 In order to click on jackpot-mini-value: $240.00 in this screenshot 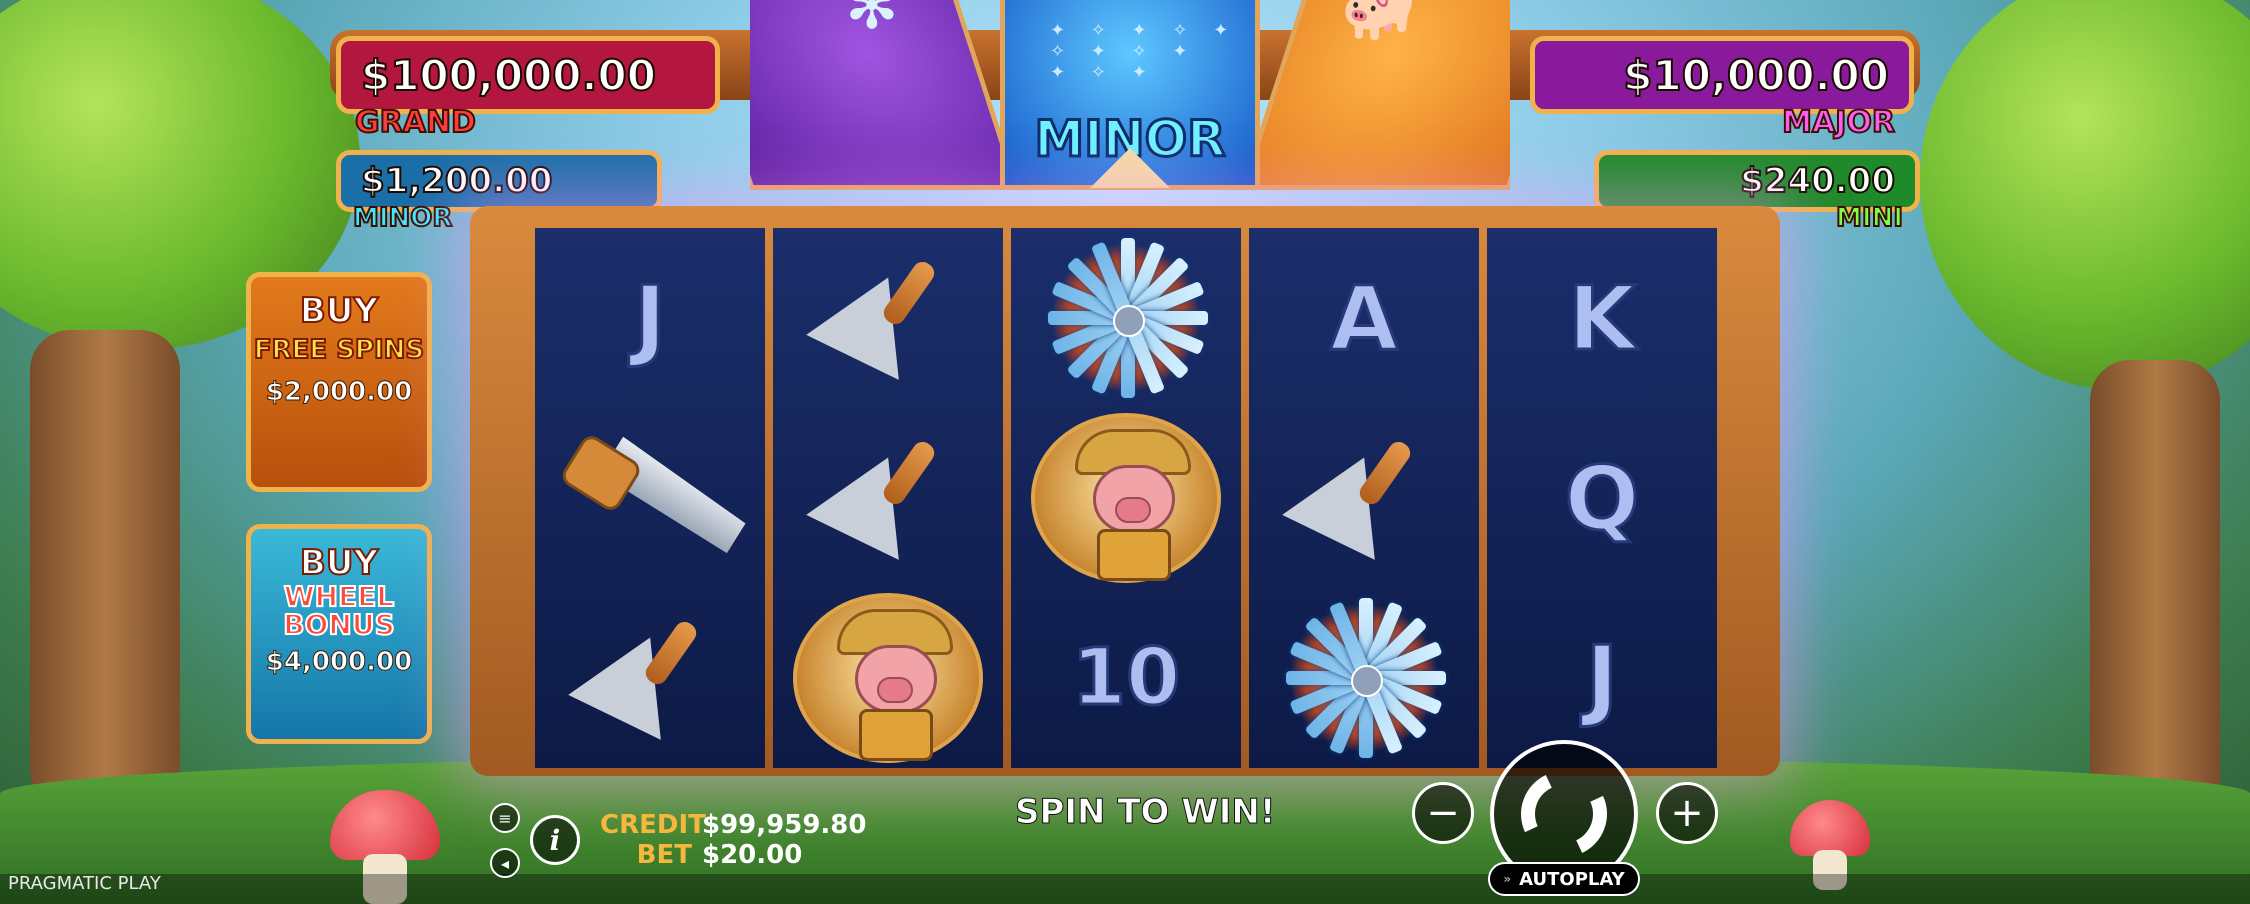, I will do `click(1817, 181)`.